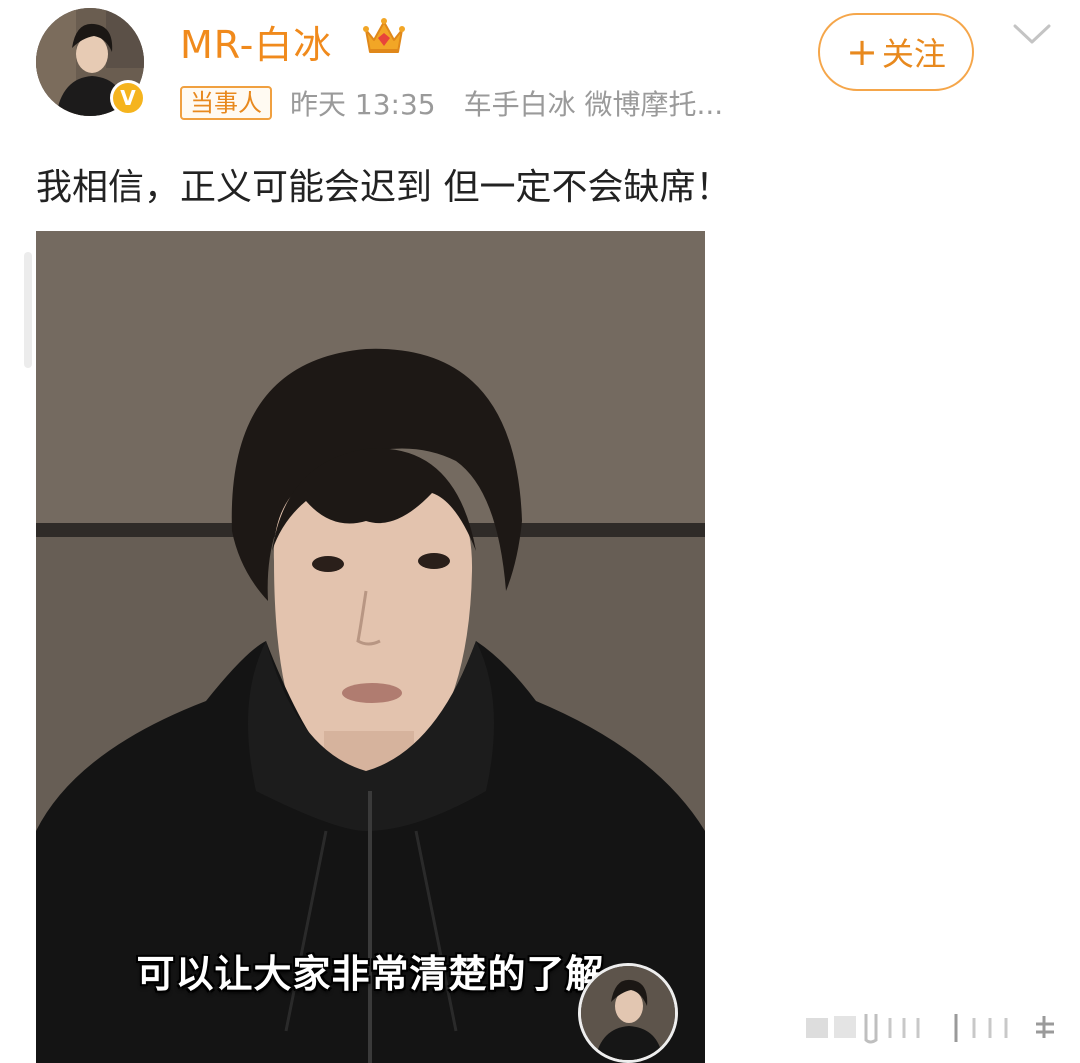  Describe the element at coordinates (930, 1029) in the screenshot. I see `watermark` at that location.